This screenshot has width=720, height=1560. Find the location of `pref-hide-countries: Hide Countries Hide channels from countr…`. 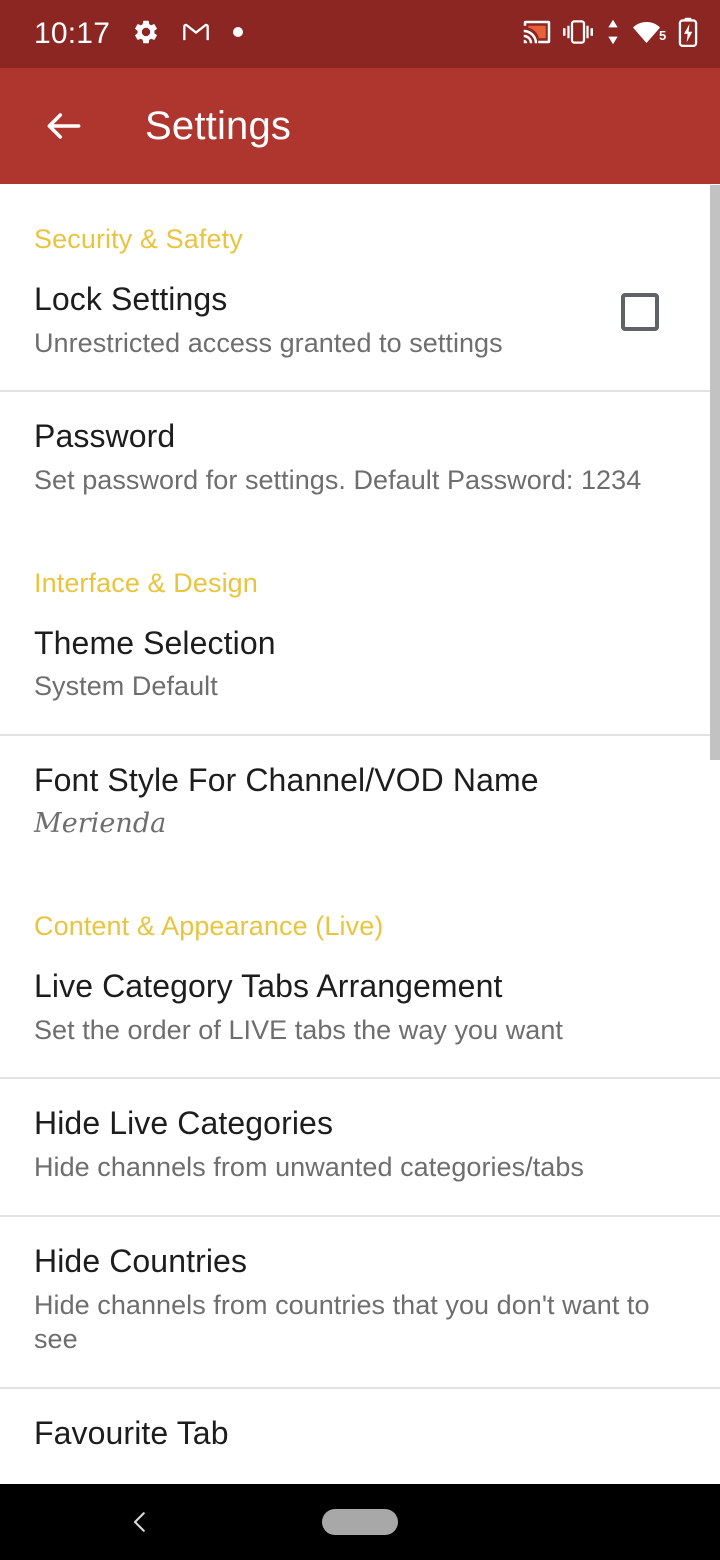

pref-hide-countries: Hide Countries Hide channels from countr… is located at coordinates (360, 1302).